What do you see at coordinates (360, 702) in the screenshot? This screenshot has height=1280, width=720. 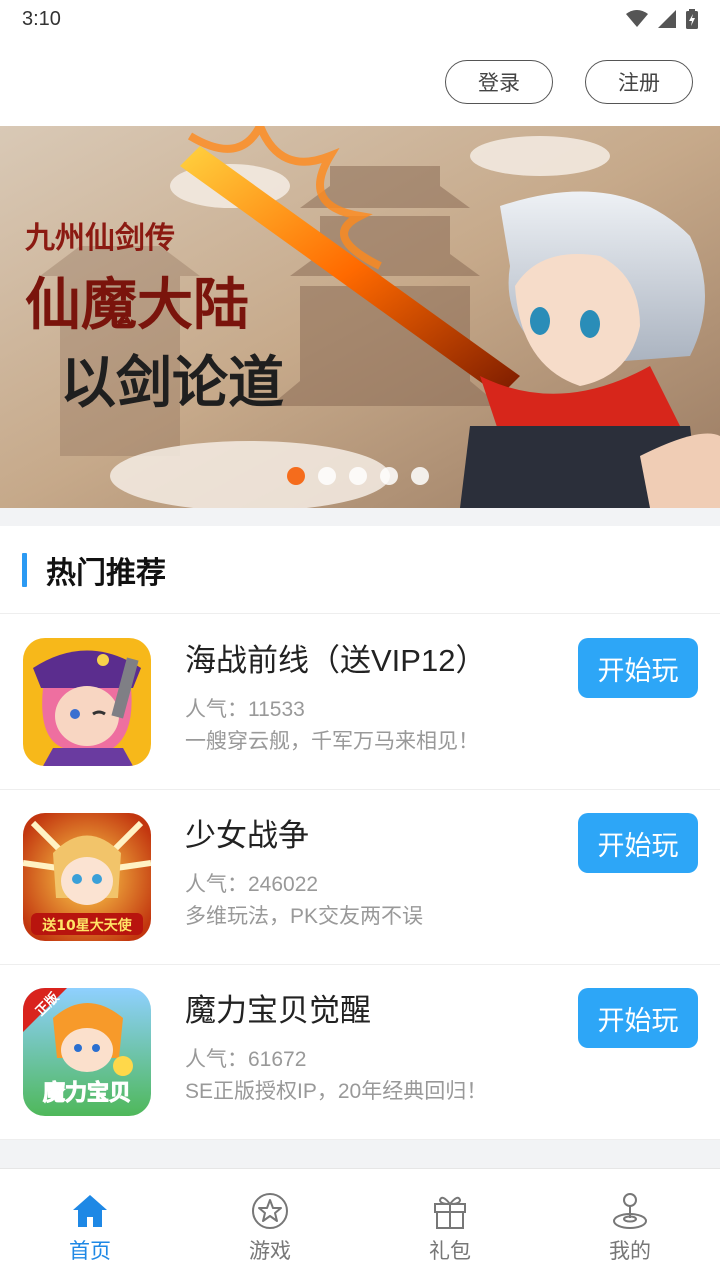 I see `game-list-item: 海战前线（送VIP12） 人气：11533 一艘穿云舰，千军万马来相见！ 开始玩` at bounding box center [360, 702].